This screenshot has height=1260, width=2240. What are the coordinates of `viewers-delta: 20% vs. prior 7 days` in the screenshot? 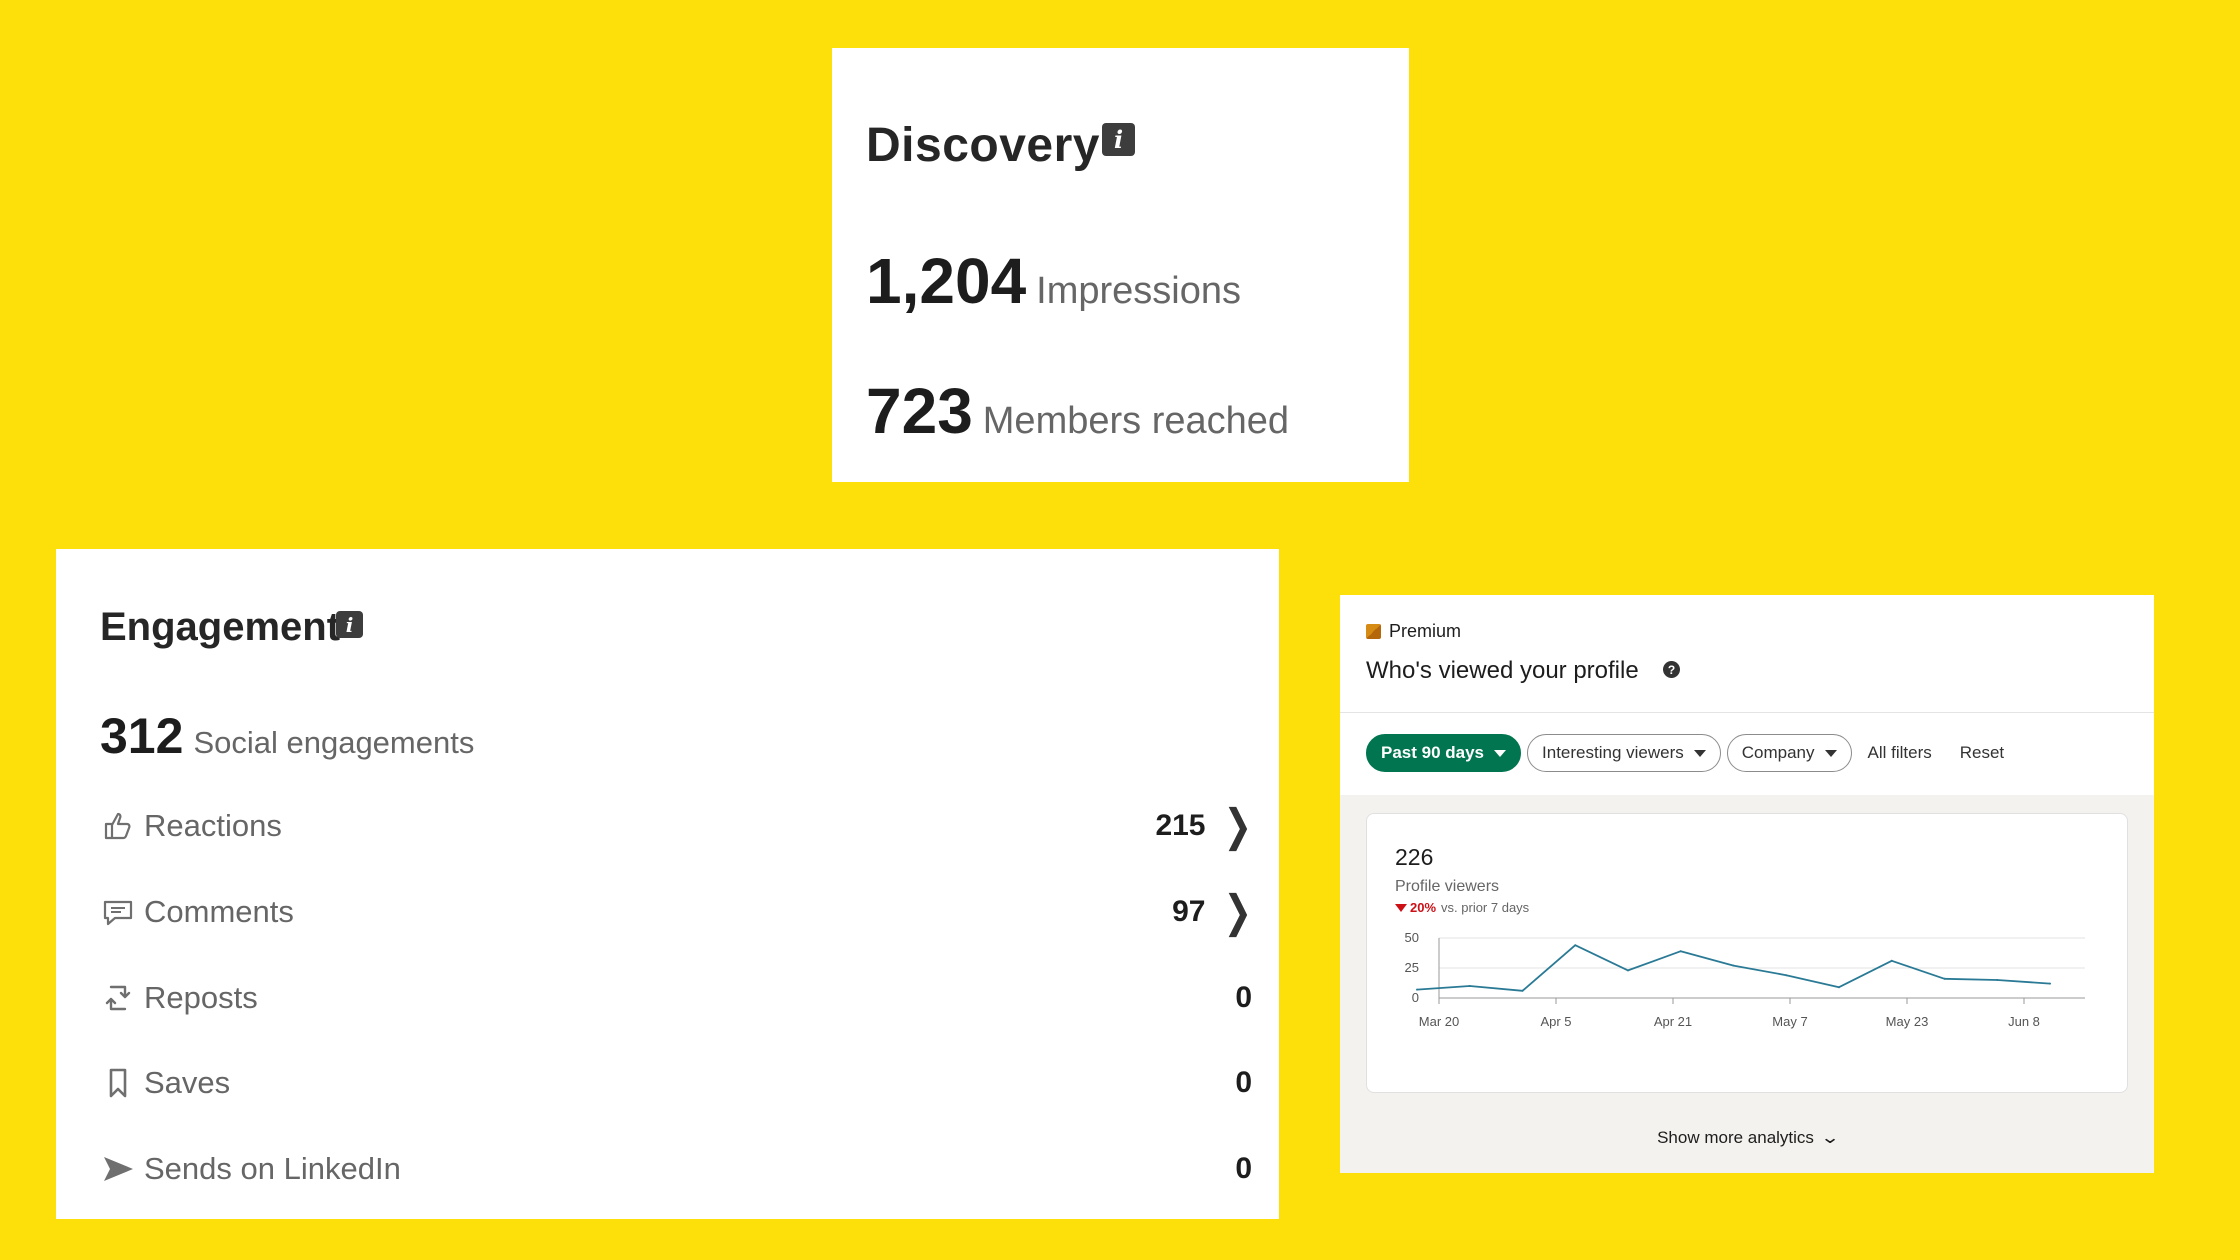 It's located at (1462, 907).